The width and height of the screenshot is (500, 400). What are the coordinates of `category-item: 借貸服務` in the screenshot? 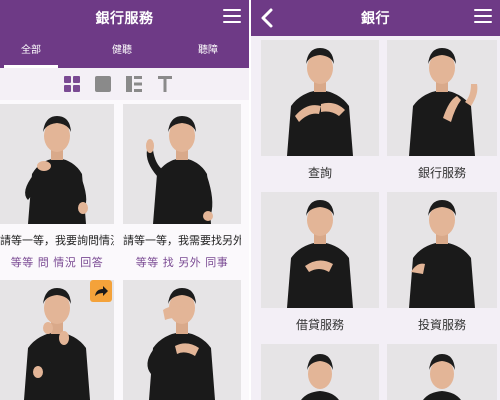 It's located at (320, 267).